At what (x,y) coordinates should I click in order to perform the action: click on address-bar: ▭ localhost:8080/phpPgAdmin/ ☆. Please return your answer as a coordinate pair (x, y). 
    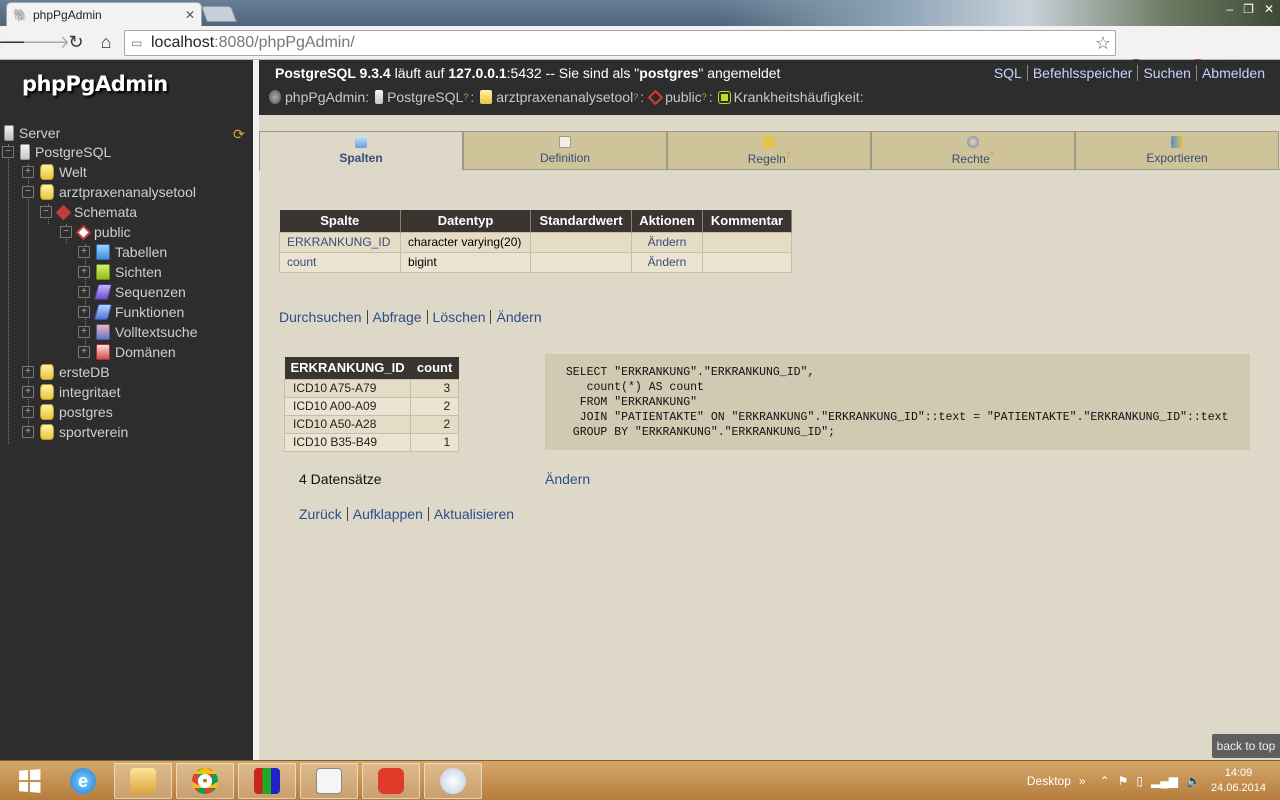
    Looking at the image, I should click on (620, 43).